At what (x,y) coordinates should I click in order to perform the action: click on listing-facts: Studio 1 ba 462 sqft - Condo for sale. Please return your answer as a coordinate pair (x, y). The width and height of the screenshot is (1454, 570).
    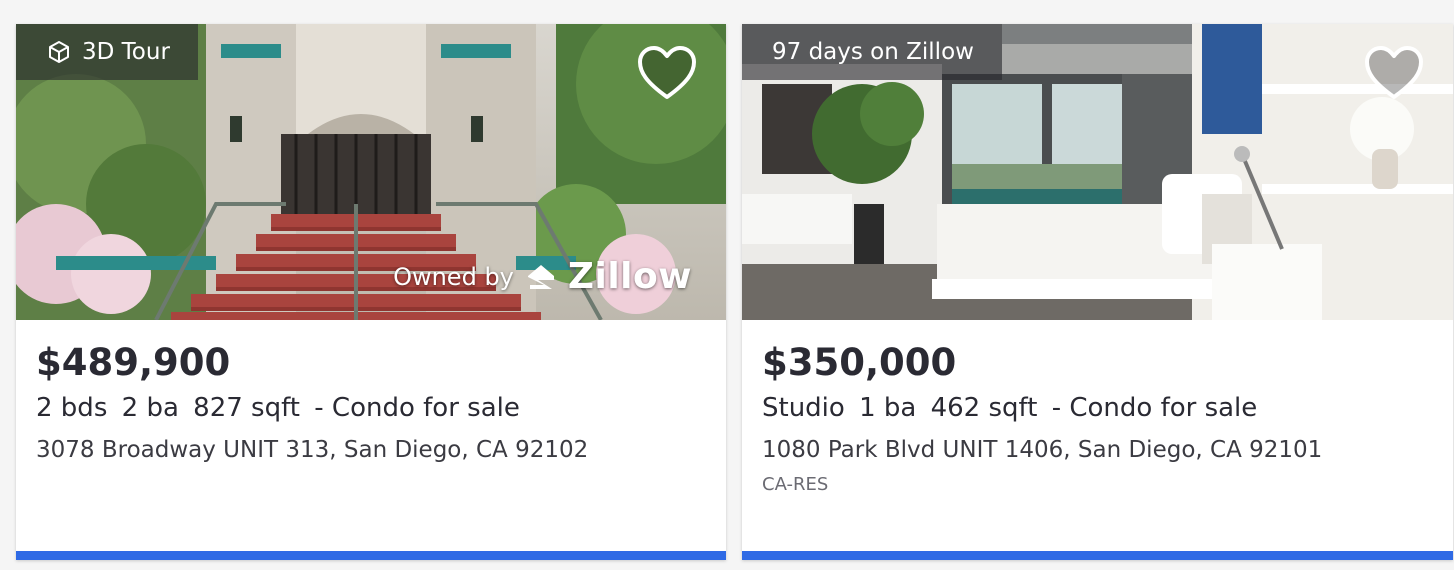
    Looking at the image, I should click on (1097, 408).